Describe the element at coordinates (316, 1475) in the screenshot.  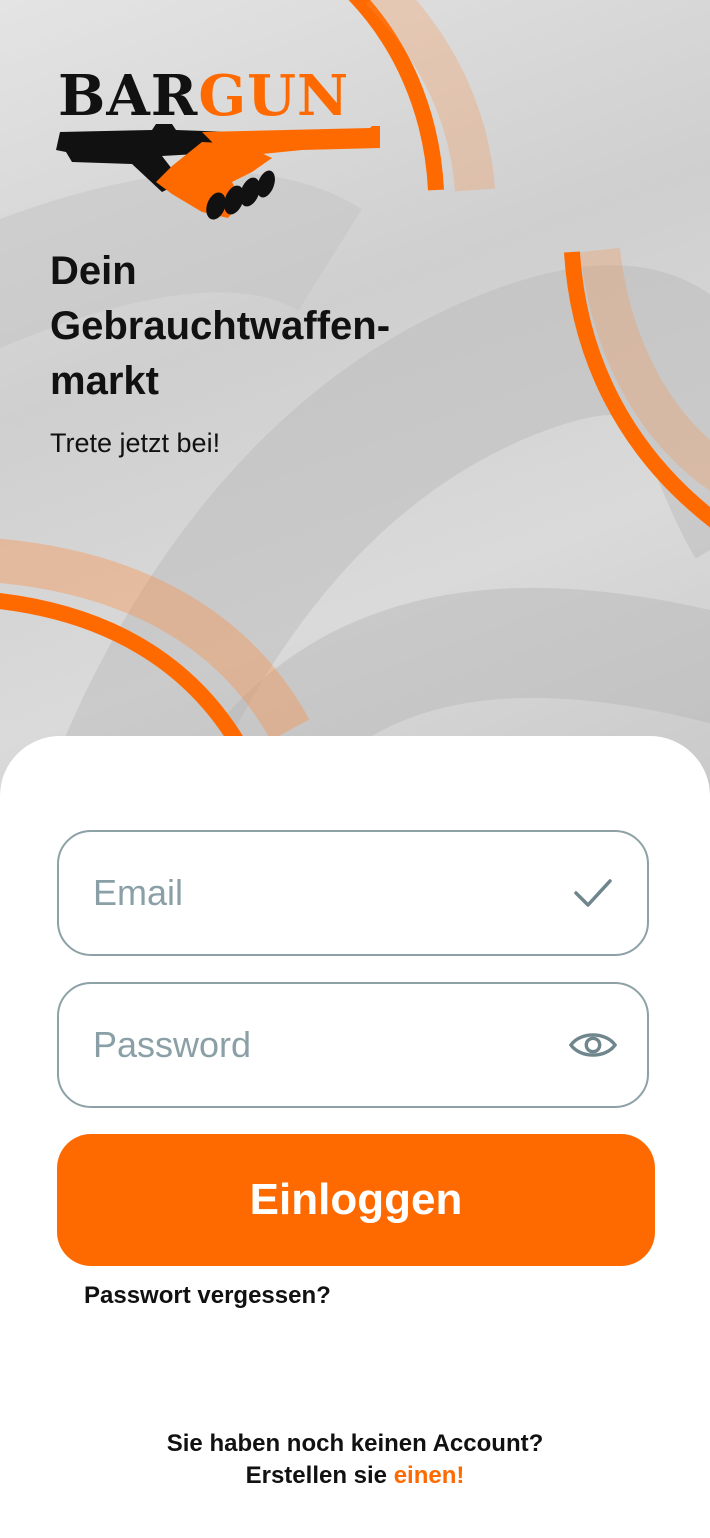
I see `signup-prefix: Erstellen sie` at that location.